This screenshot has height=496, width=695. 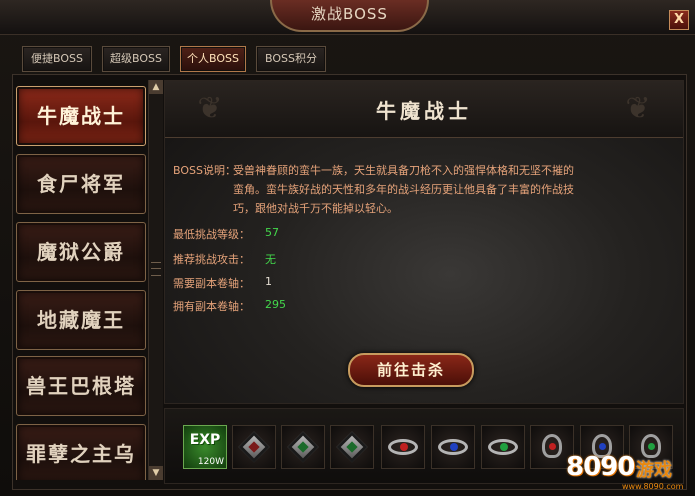 What do you see at coordinates (600, 467) in the screenshot?
I see `watermark-number: 8090` at bounding box center [600, 467].